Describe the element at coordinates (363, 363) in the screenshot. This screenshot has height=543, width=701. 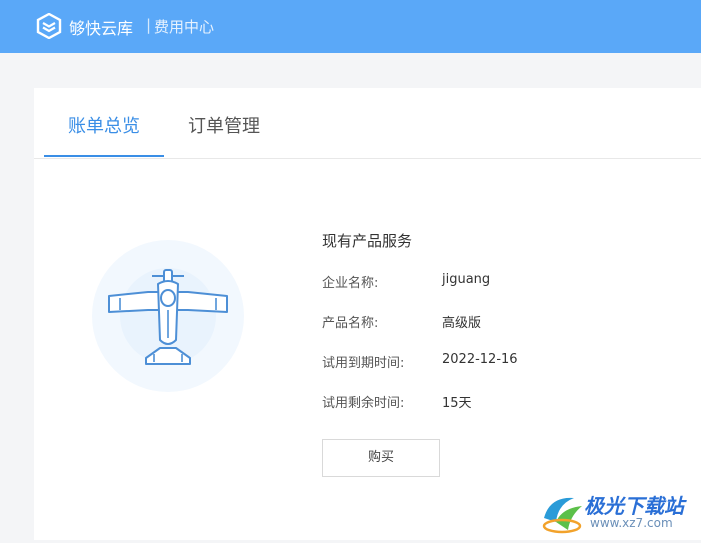
I see `trial-expiry-label: 试用到期时间:` at that location.